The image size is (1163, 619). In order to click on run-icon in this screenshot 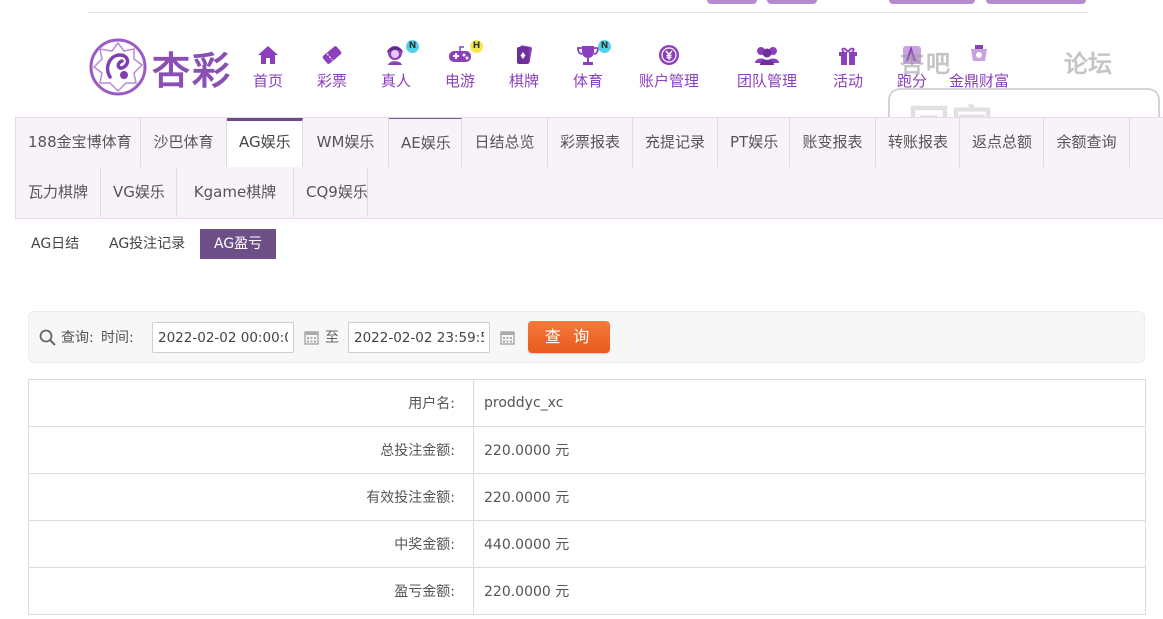, I will do `click(912, 55)`.